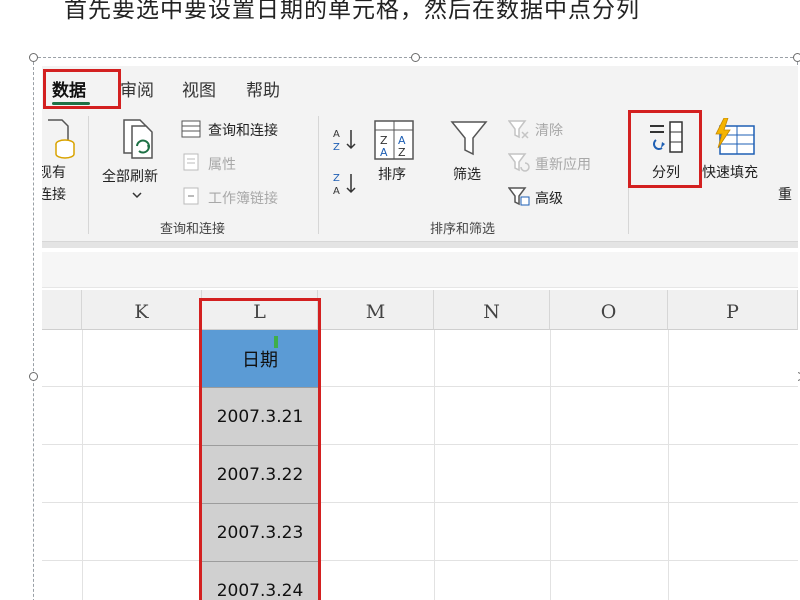 The width and height of the screenshot is (800, 600). What do you see at coordinates (392, 174) in the screenshot?
I see `sort-label: 排序` at bounding box center [392, 174].